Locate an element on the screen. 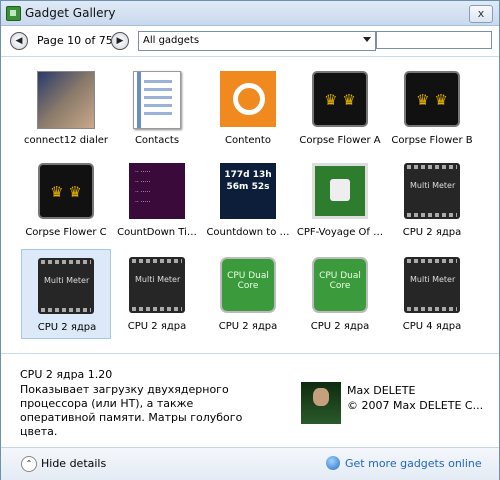 The width and height of the screenshot is (500, 480). hide-details-button: Hide details is located at coordinates (73, 463).